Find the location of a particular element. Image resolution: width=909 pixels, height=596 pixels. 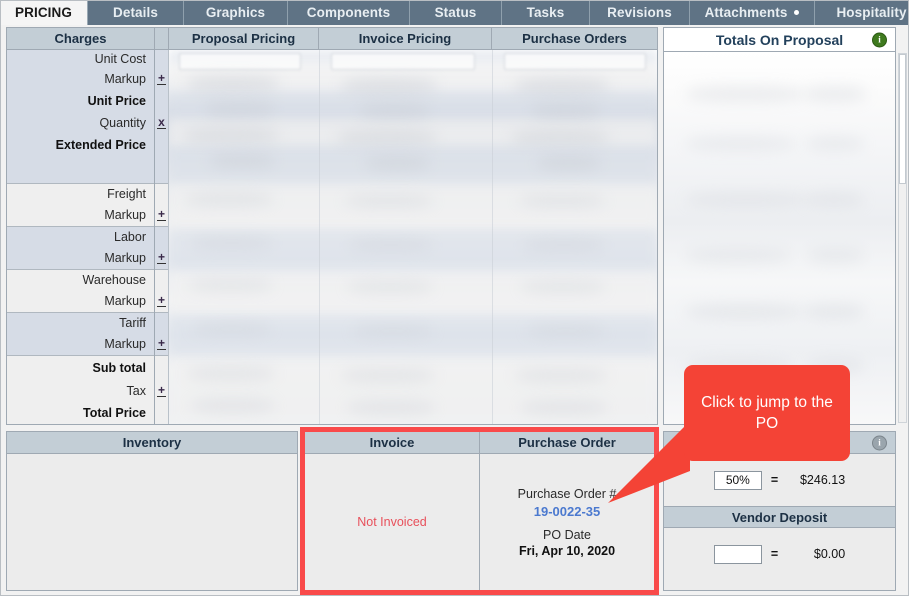

invoice-status: Not Invoiced is located at coordinates (392, 522).